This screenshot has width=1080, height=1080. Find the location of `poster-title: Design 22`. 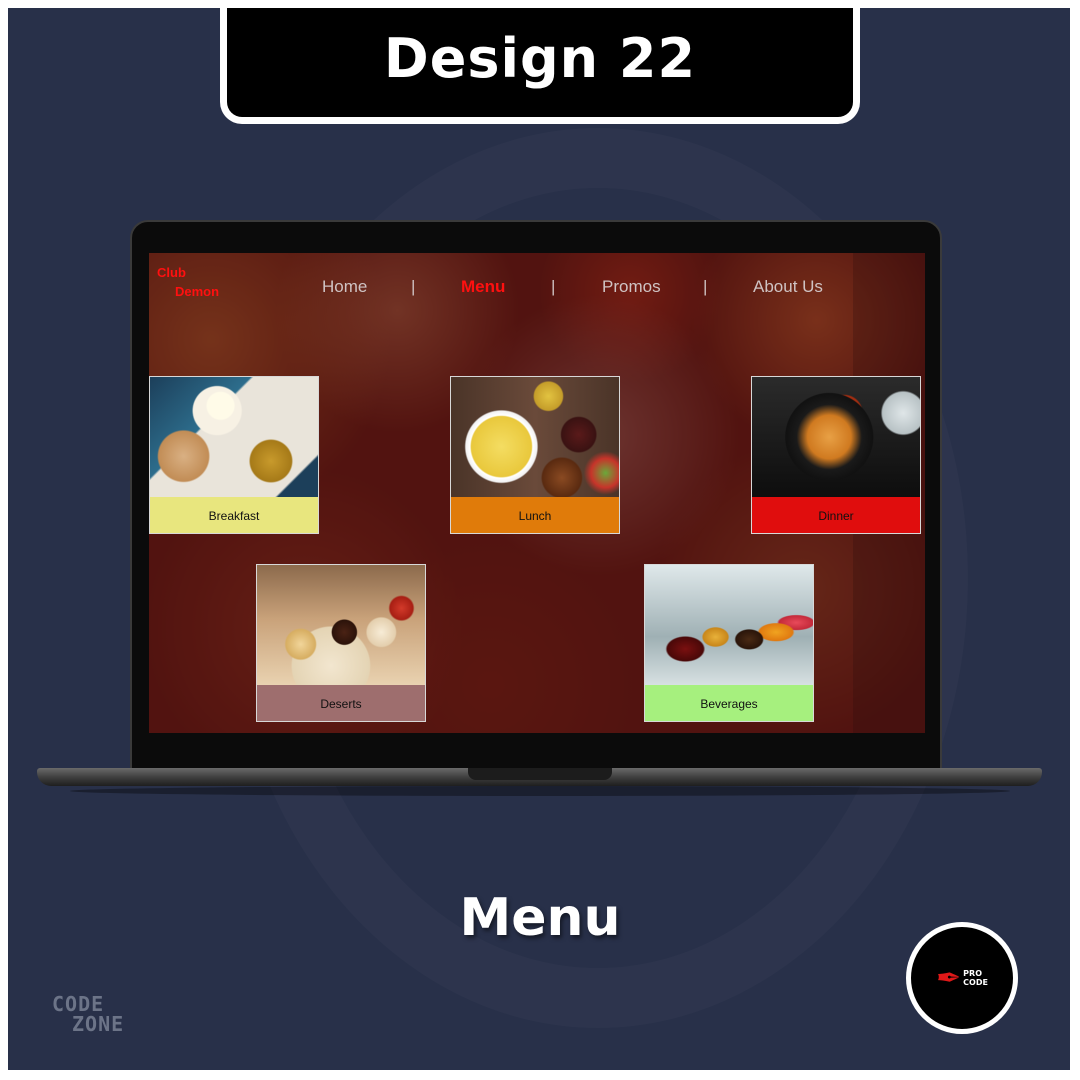

poster-title: Design 22 is located at coordinates (540, 58).